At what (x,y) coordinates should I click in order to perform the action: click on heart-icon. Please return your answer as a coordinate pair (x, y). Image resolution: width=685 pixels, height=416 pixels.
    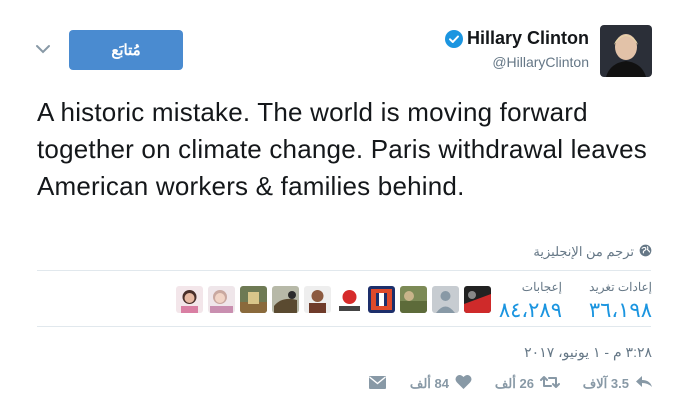
    Looking at the image, I should click on (463, 383).